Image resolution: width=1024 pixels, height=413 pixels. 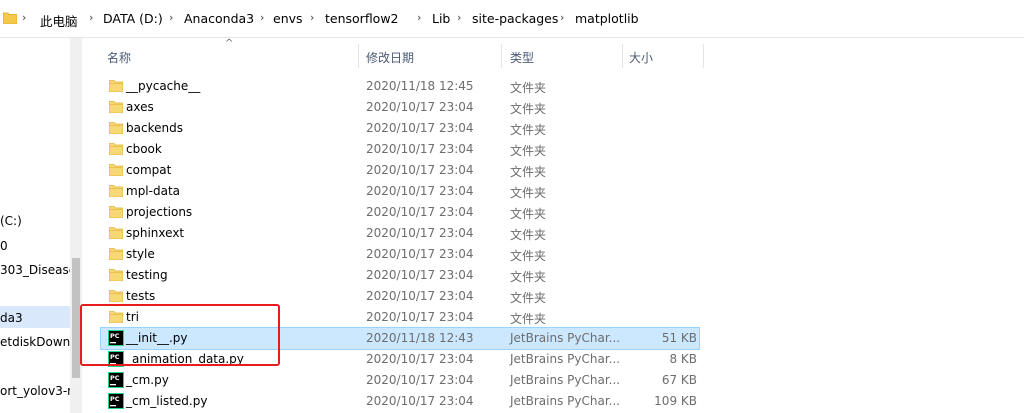 I want to click on scrollbar-thumb, so click(x=76, y=318).